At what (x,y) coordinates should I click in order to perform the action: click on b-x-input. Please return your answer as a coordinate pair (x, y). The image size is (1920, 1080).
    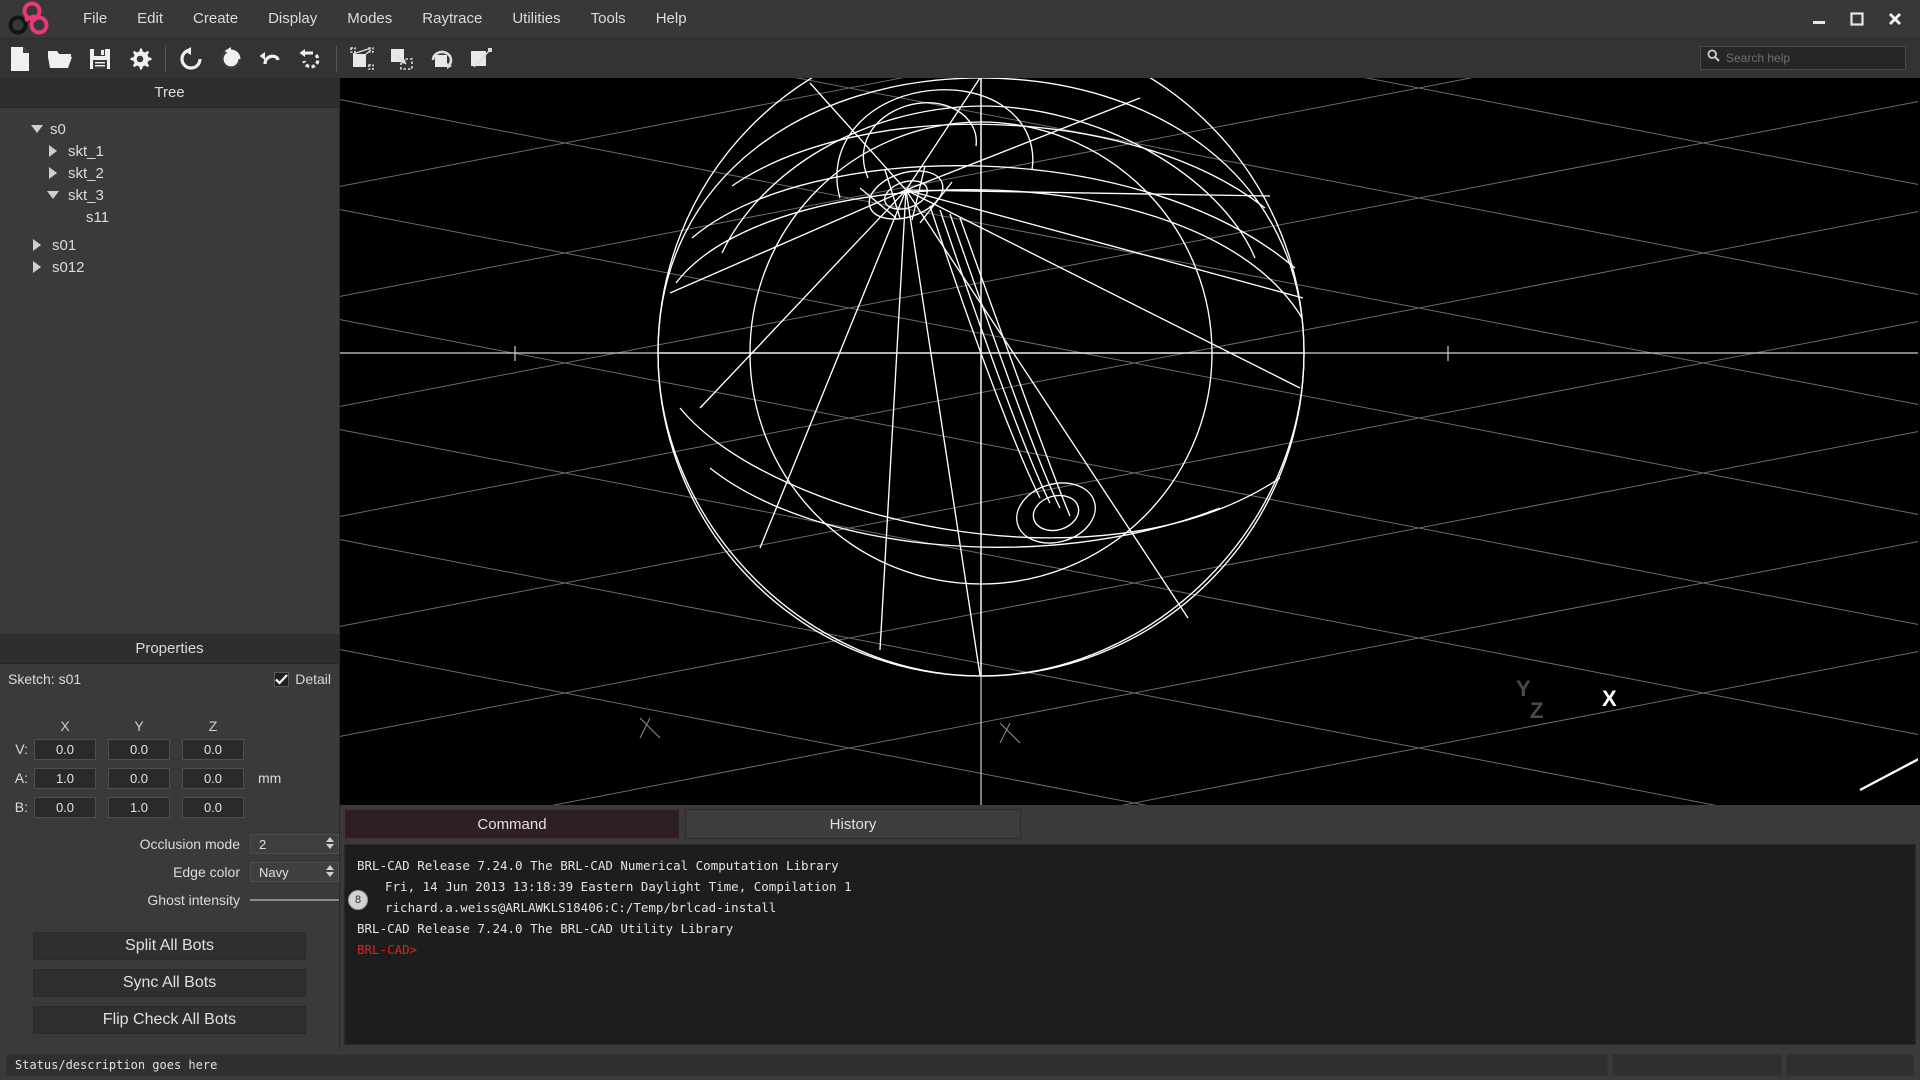
    Looking at the image, I should click on (65, 807).